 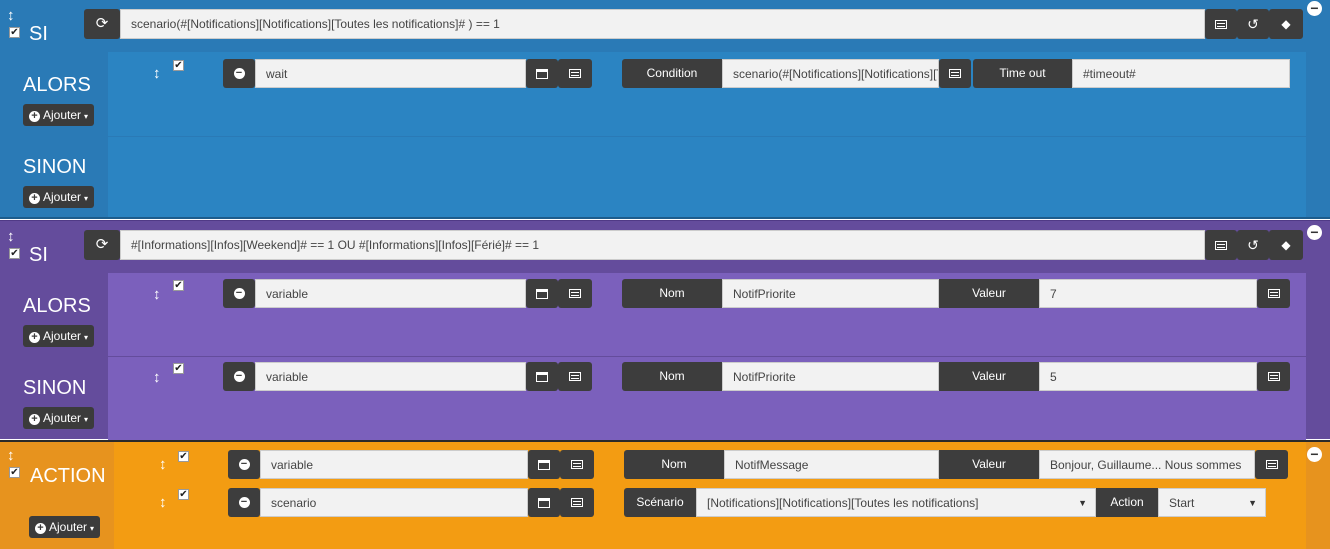 I want to click on select-arrow-icon: ▼, so click(x=1082, y=503).